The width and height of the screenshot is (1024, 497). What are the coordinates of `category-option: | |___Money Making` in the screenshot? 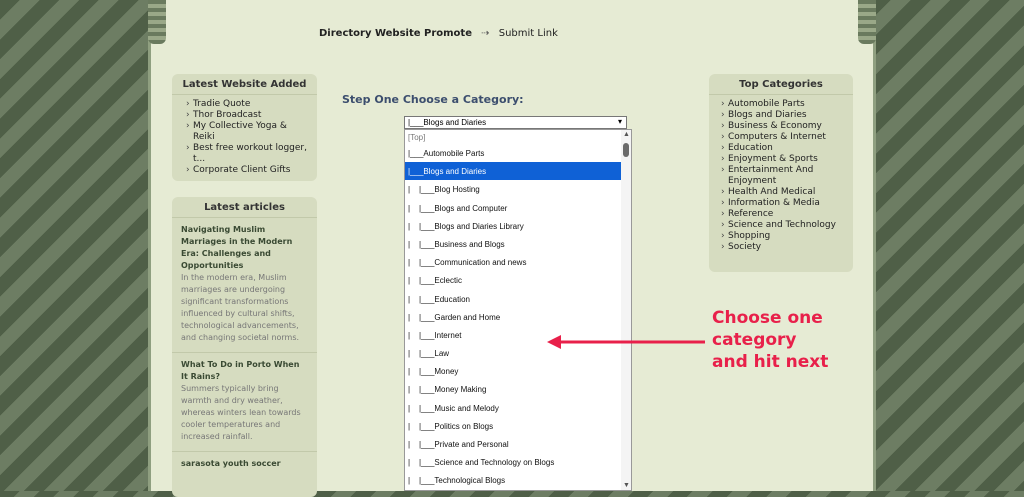 It's located at (513, 389).